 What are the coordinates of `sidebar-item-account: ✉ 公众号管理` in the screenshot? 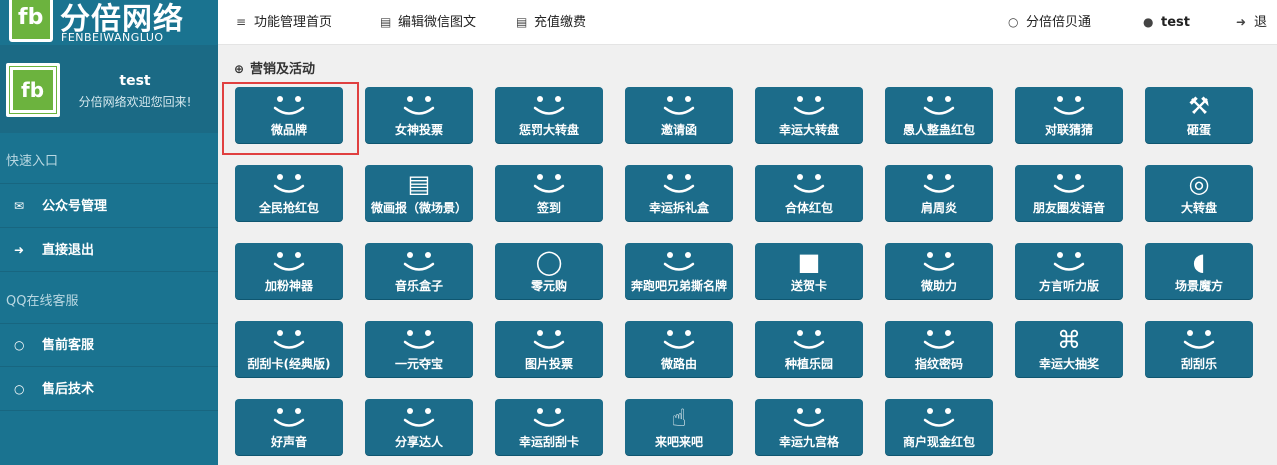 It's located at (109, 206).